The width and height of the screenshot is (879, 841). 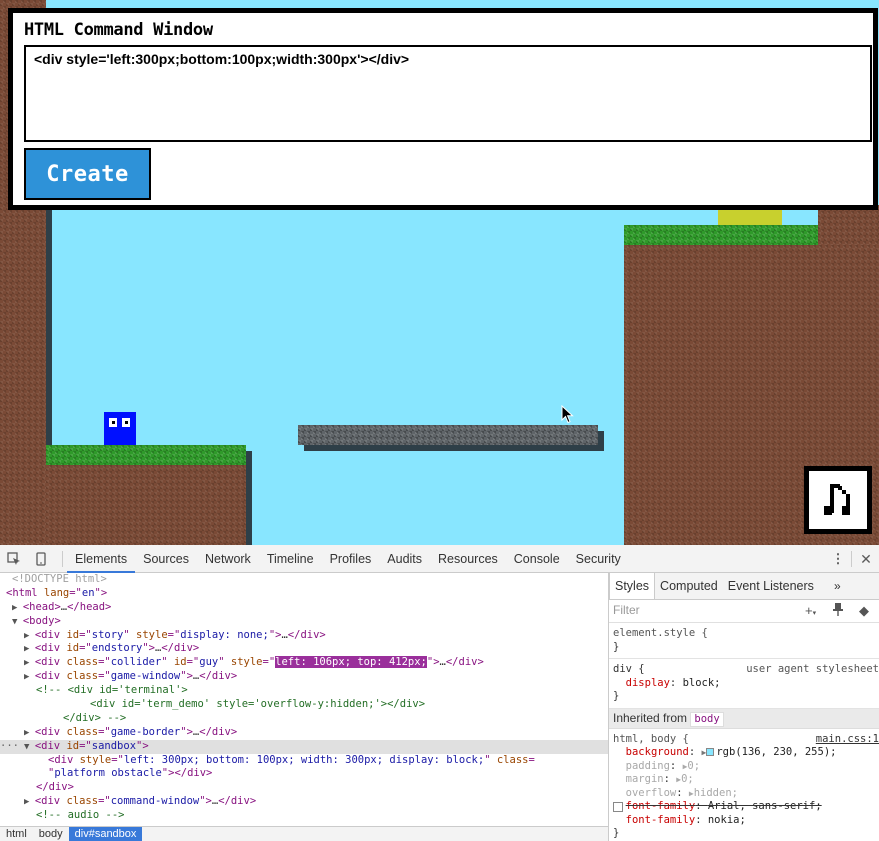 What do you see at coordinates (771, 586) in the screenshot?
I see `tab-event-listeners: Event Listeners` at bounding box center [771, 586].